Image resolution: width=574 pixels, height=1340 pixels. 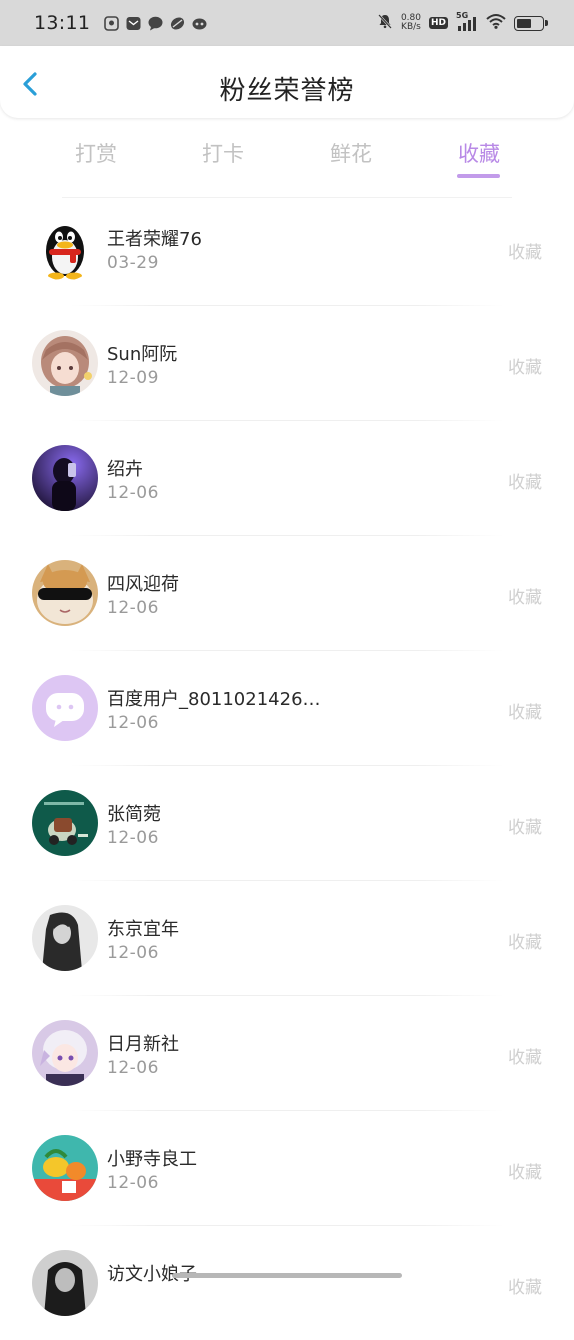 What do you see at coordinates (287, 1167) in the screenshot?
I see `list-item: 小野寺良工 12-06 收藏` at bounding box center [287, 1167].